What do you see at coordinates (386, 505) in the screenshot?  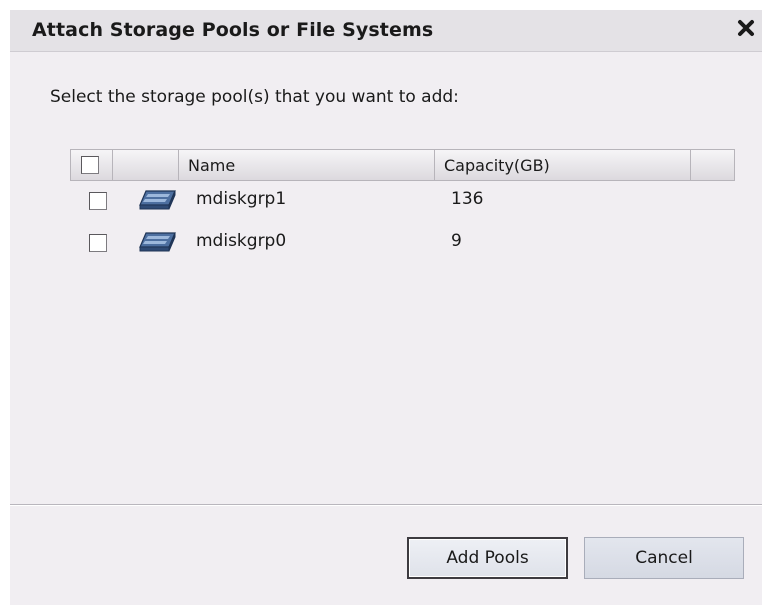 I see `footer-divider` at bounding box center [386, 505].